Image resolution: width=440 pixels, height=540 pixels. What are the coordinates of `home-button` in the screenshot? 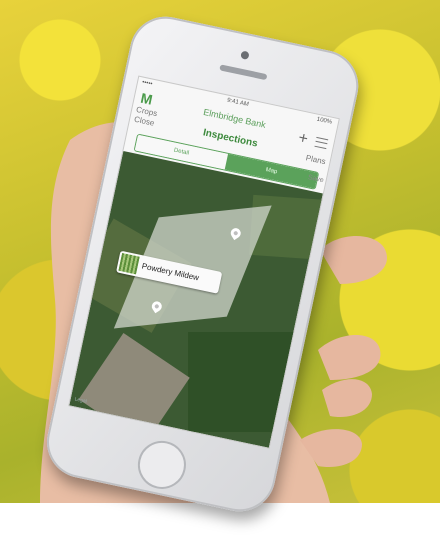 It's located at (162, 465).